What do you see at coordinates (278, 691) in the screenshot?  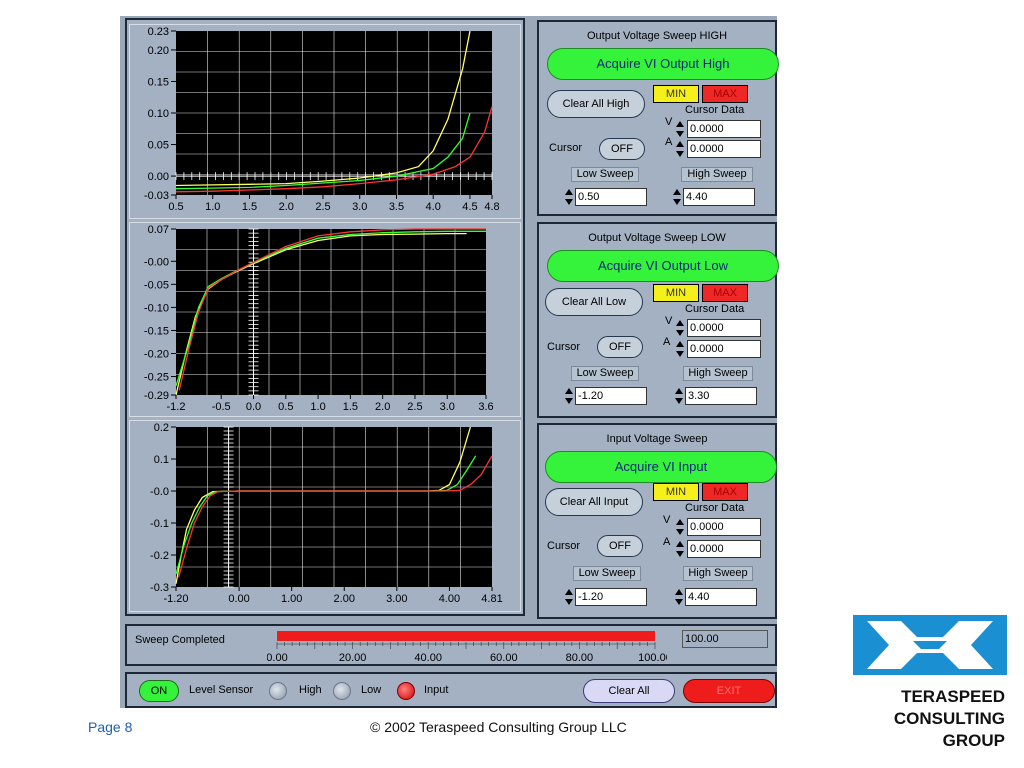 I see `high-radio` at bounding box center [278, 691].